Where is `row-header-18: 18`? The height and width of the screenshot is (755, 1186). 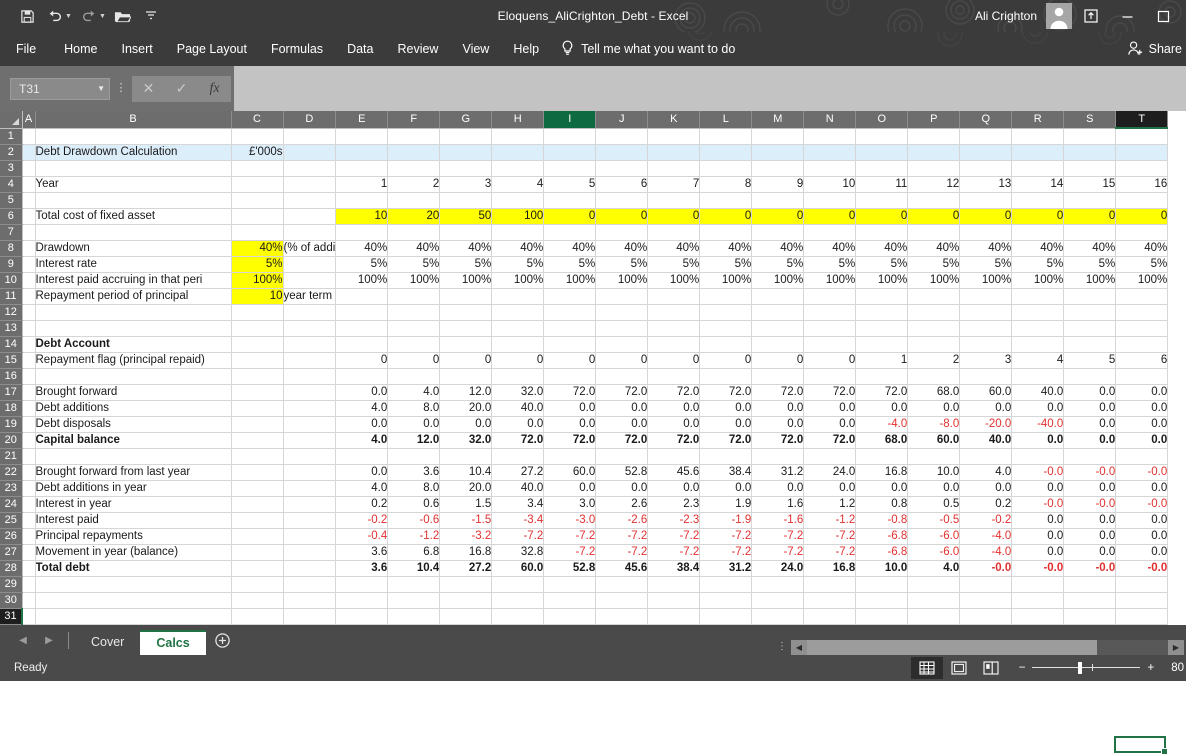
row-header-18: 18 is located at coordinates (11, 408).